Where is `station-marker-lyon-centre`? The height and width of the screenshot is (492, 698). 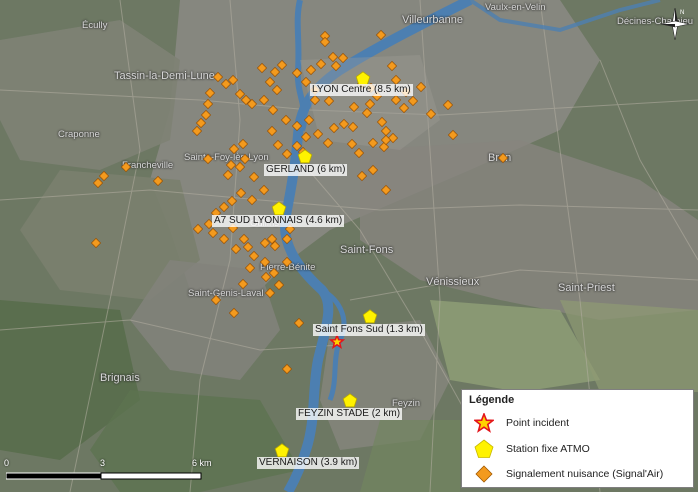 station-marker-lyon-centre is located at coordinates (363, 78).